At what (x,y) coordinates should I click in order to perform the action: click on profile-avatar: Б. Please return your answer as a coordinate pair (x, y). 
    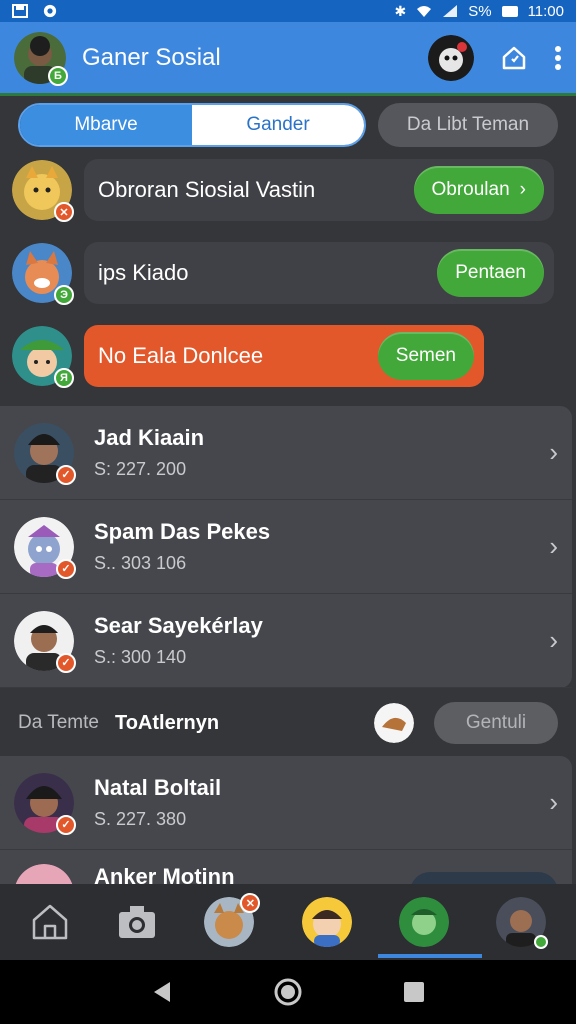
    Looking at the image, I should click on (41, 58).